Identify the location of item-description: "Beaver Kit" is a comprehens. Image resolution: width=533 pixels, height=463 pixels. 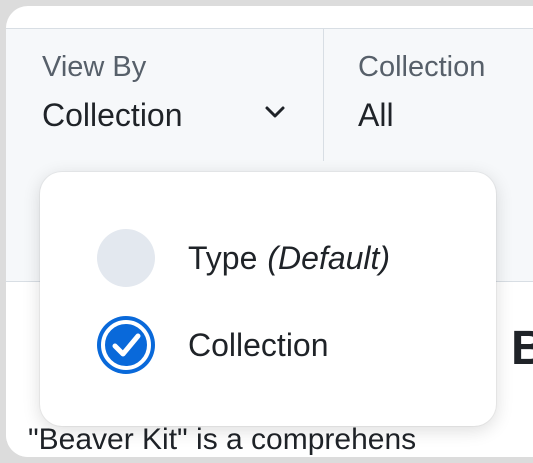
(222, 439).